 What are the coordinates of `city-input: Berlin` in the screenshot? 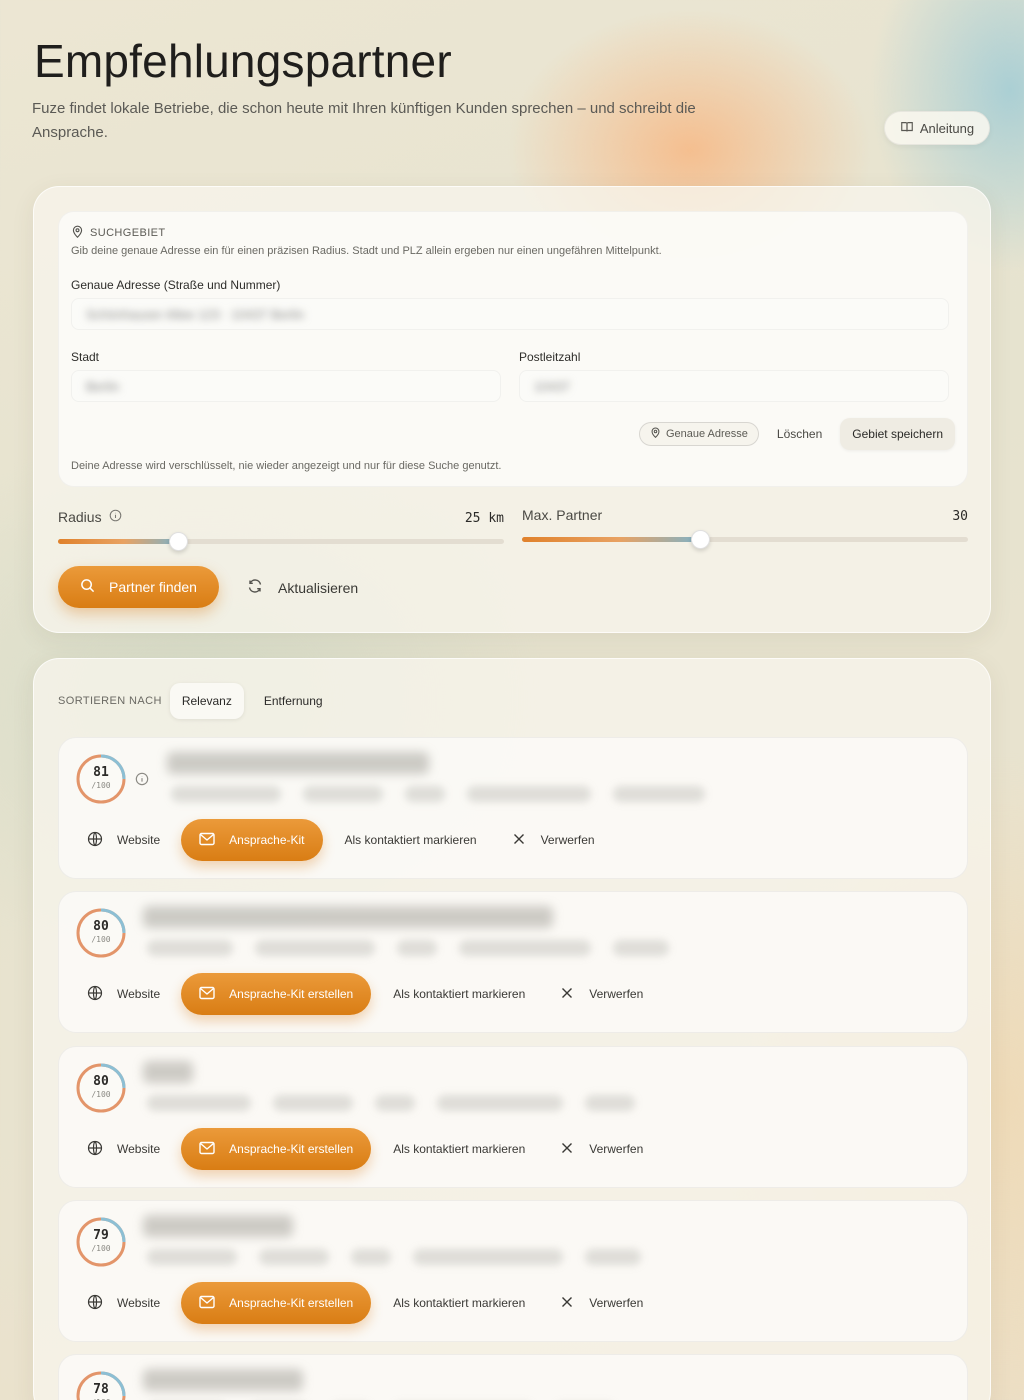 It's located at (286, 386).